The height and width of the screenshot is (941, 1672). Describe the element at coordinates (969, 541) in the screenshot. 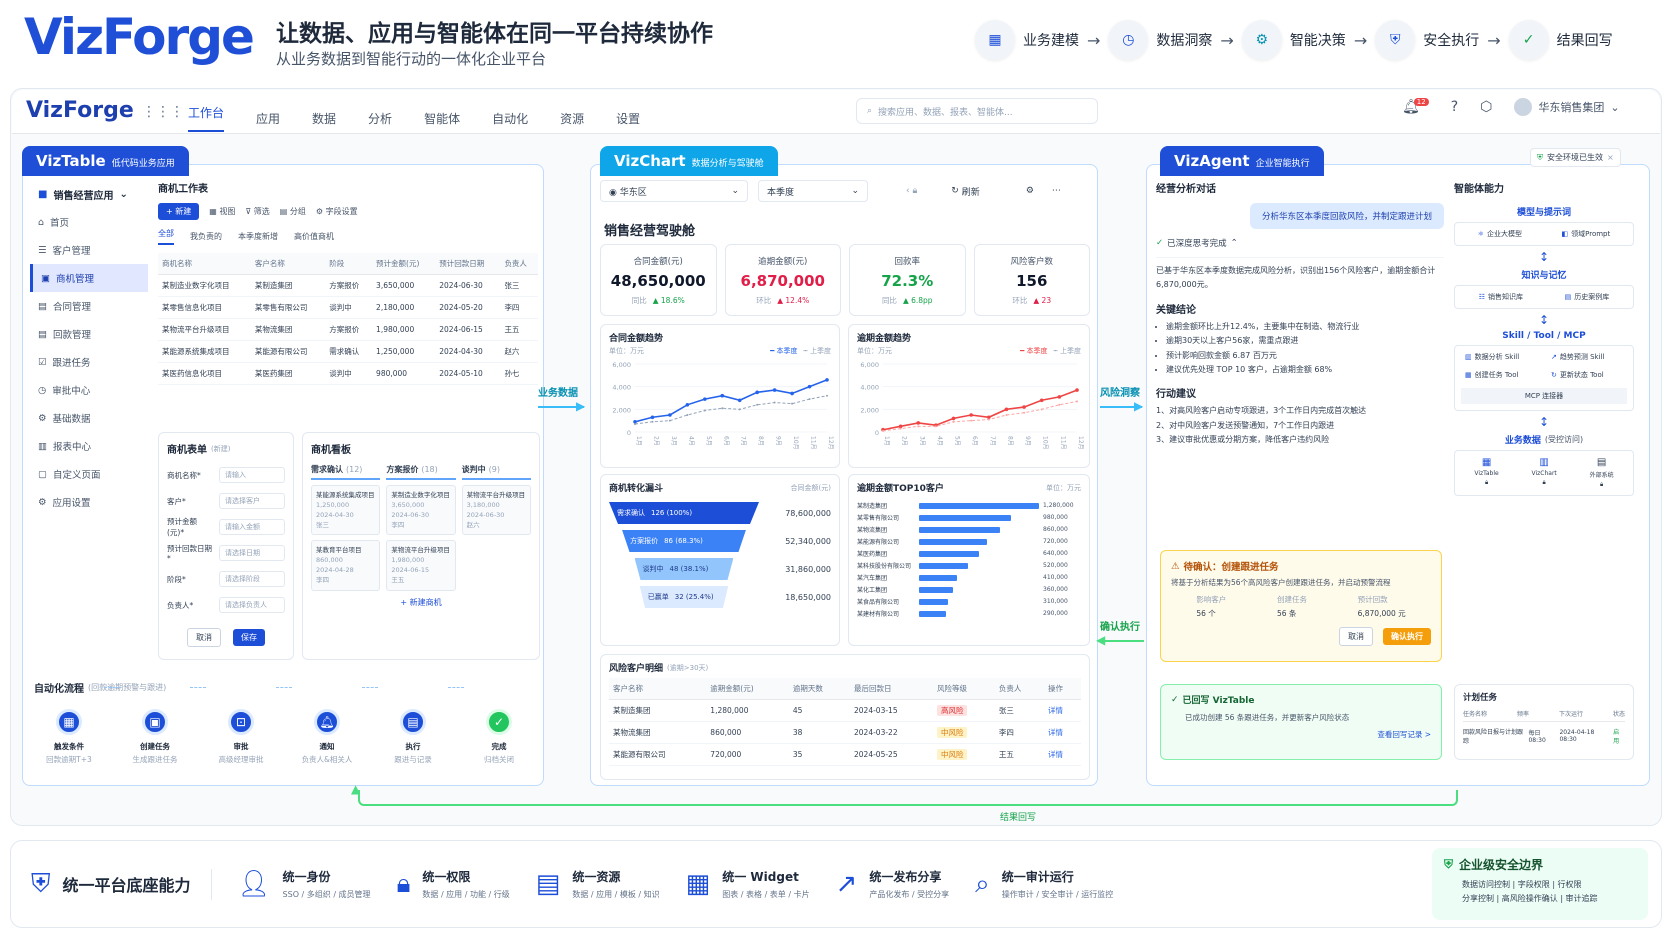

I see `bar-row: 某能源有限公司 720,000` at that location.